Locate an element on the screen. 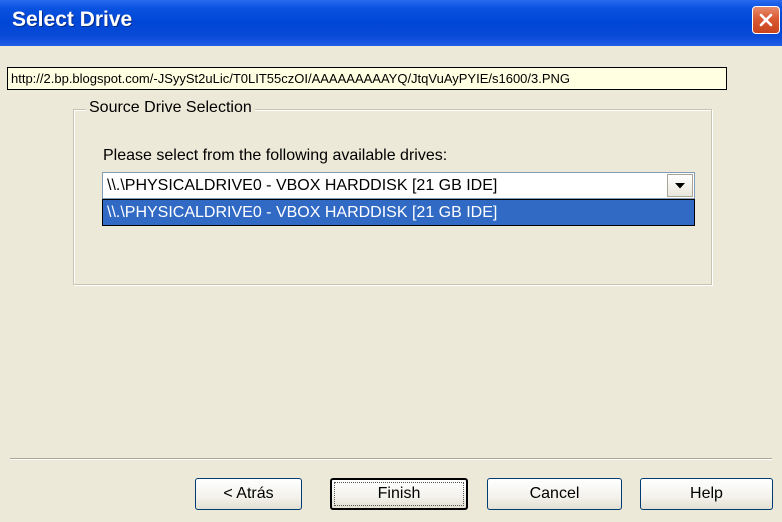 Image resolution: width=782 pixels, height=522 pixels. back-button-label: < Atrás is located at coordinates (248, 493).